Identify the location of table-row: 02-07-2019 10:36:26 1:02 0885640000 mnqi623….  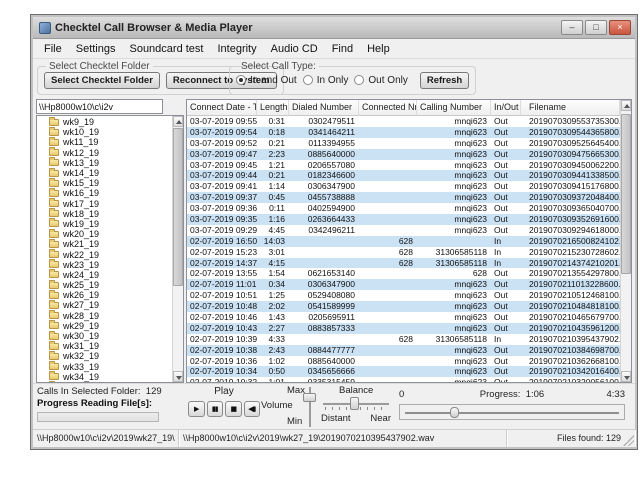
(403, 361).